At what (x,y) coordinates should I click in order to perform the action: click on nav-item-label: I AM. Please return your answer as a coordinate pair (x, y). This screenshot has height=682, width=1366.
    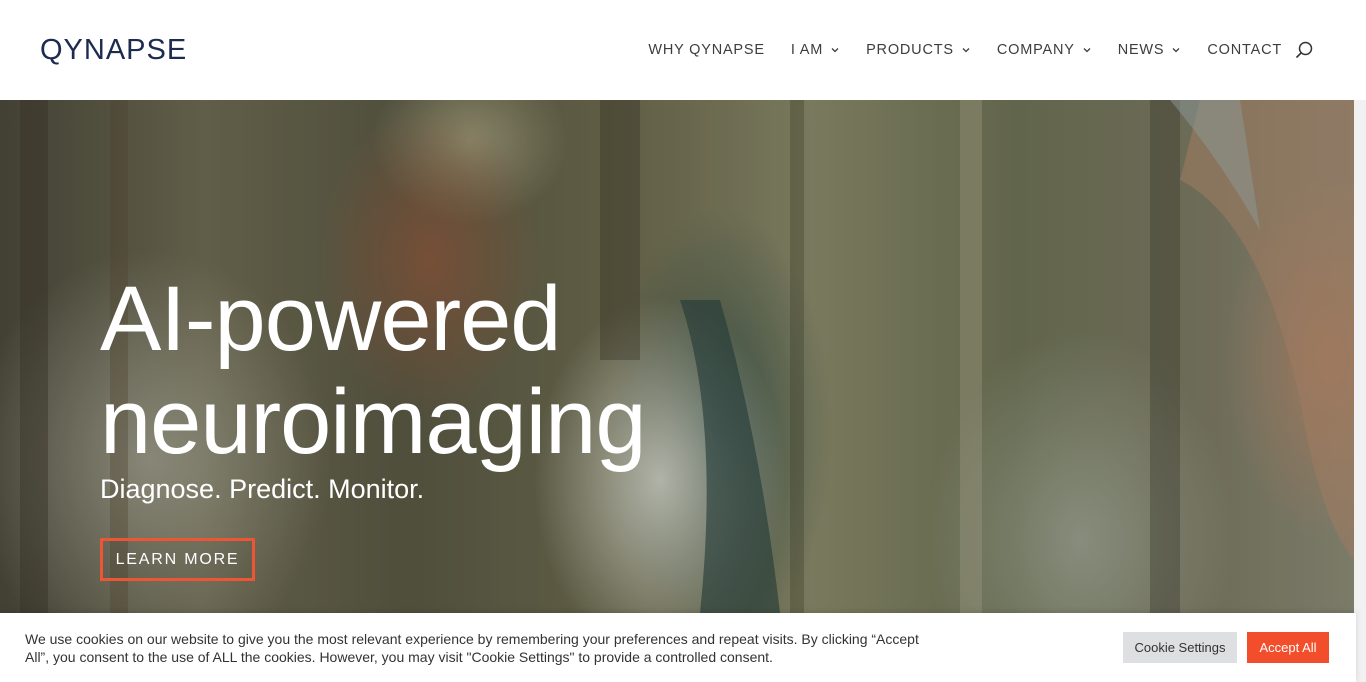
    Looking at the image, I should click on (807, 50).